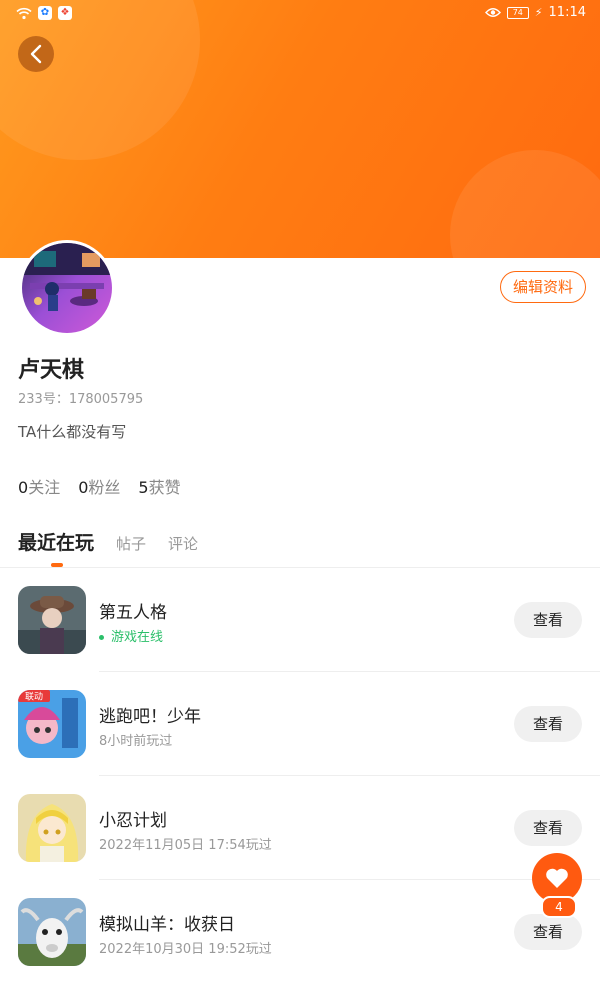  Describe the element at coordinates (525, 204) in the screenshot. I see `banner-decoration` at that location.